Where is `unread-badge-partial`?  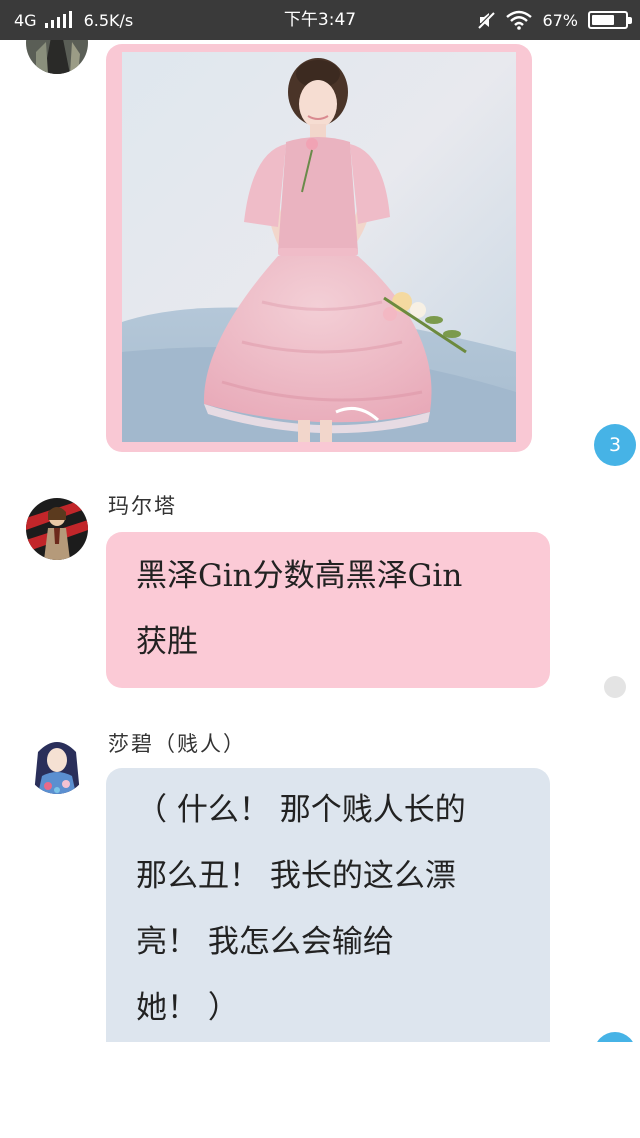 unread-badge-partial is located at coordinates (615, 1037).